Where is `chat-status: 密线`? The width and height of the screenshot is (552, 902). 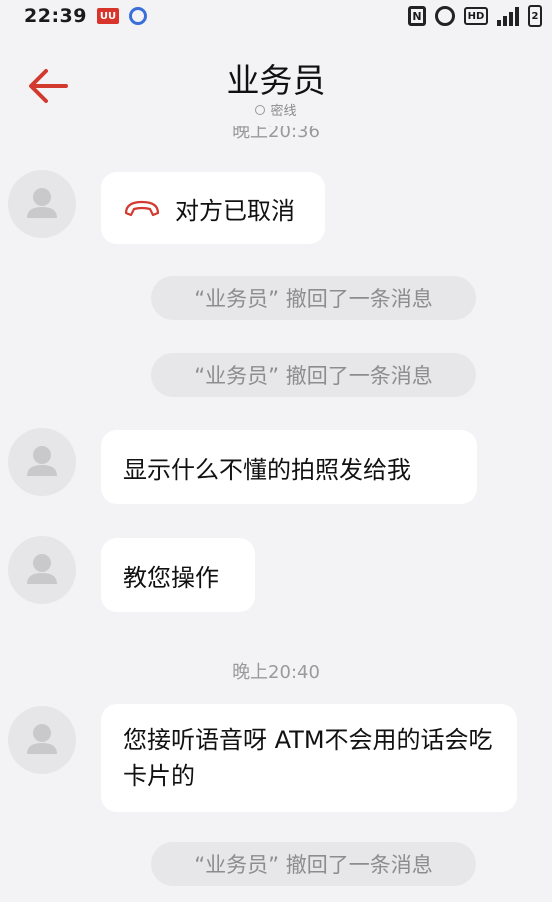
chat-status: 密线 is located at coordinates (276, 109).